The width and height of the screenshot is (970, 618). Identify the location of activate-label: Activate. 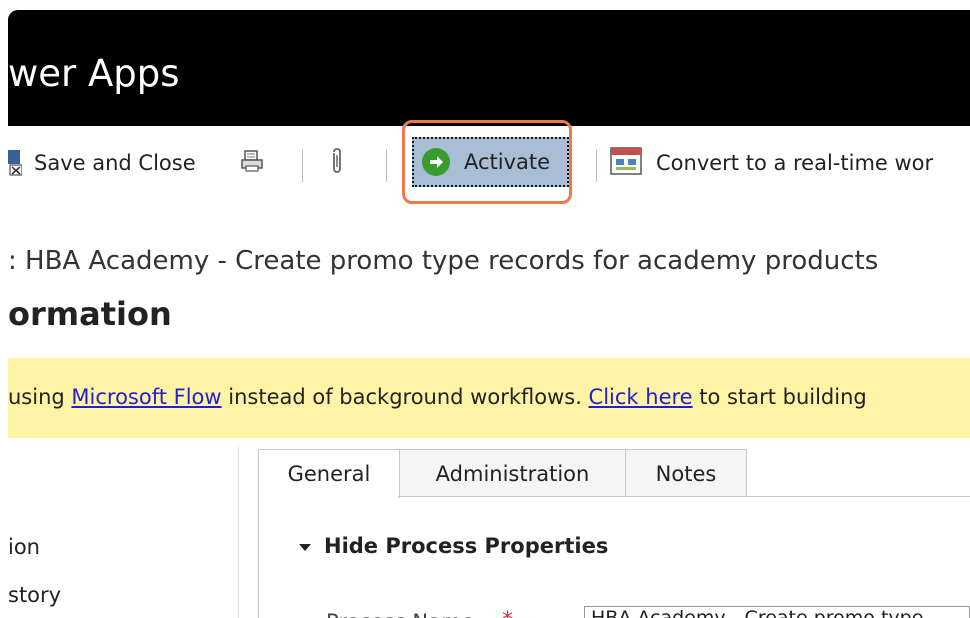
(507, 162).